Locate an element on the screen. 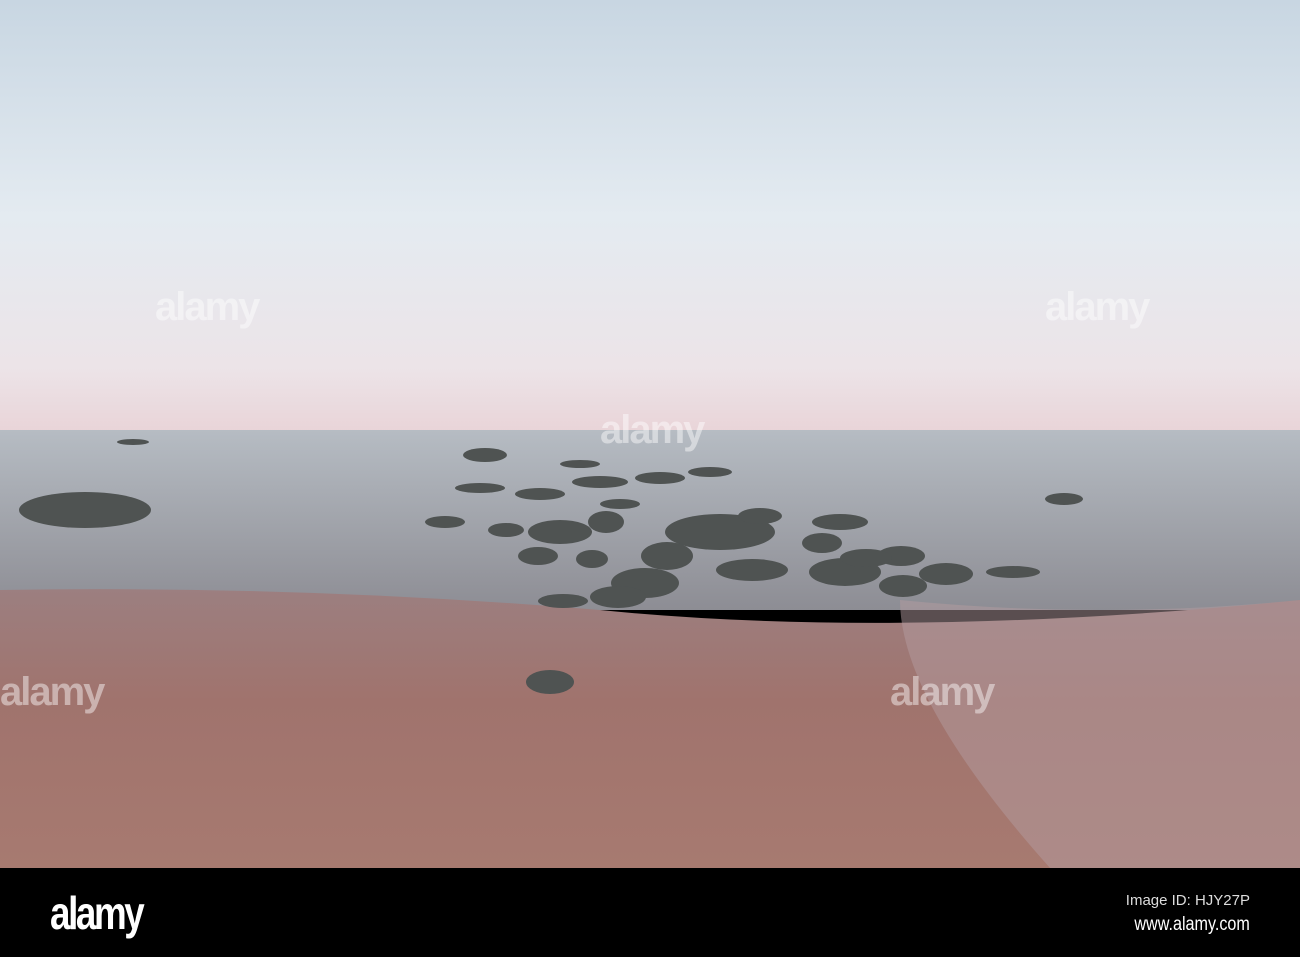 The height and width of the screenshot is (957, 1300). alamy-logo: alamy is located at coordinates (97, 913).